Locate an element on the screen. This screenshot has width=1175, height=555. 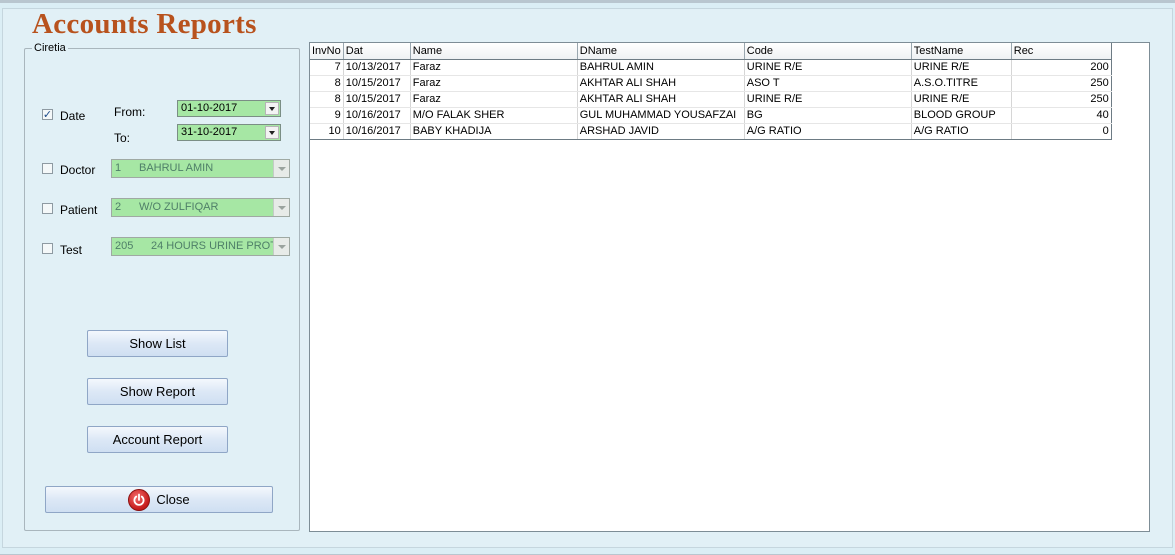
power-icon is located at coordinates (139, 499).